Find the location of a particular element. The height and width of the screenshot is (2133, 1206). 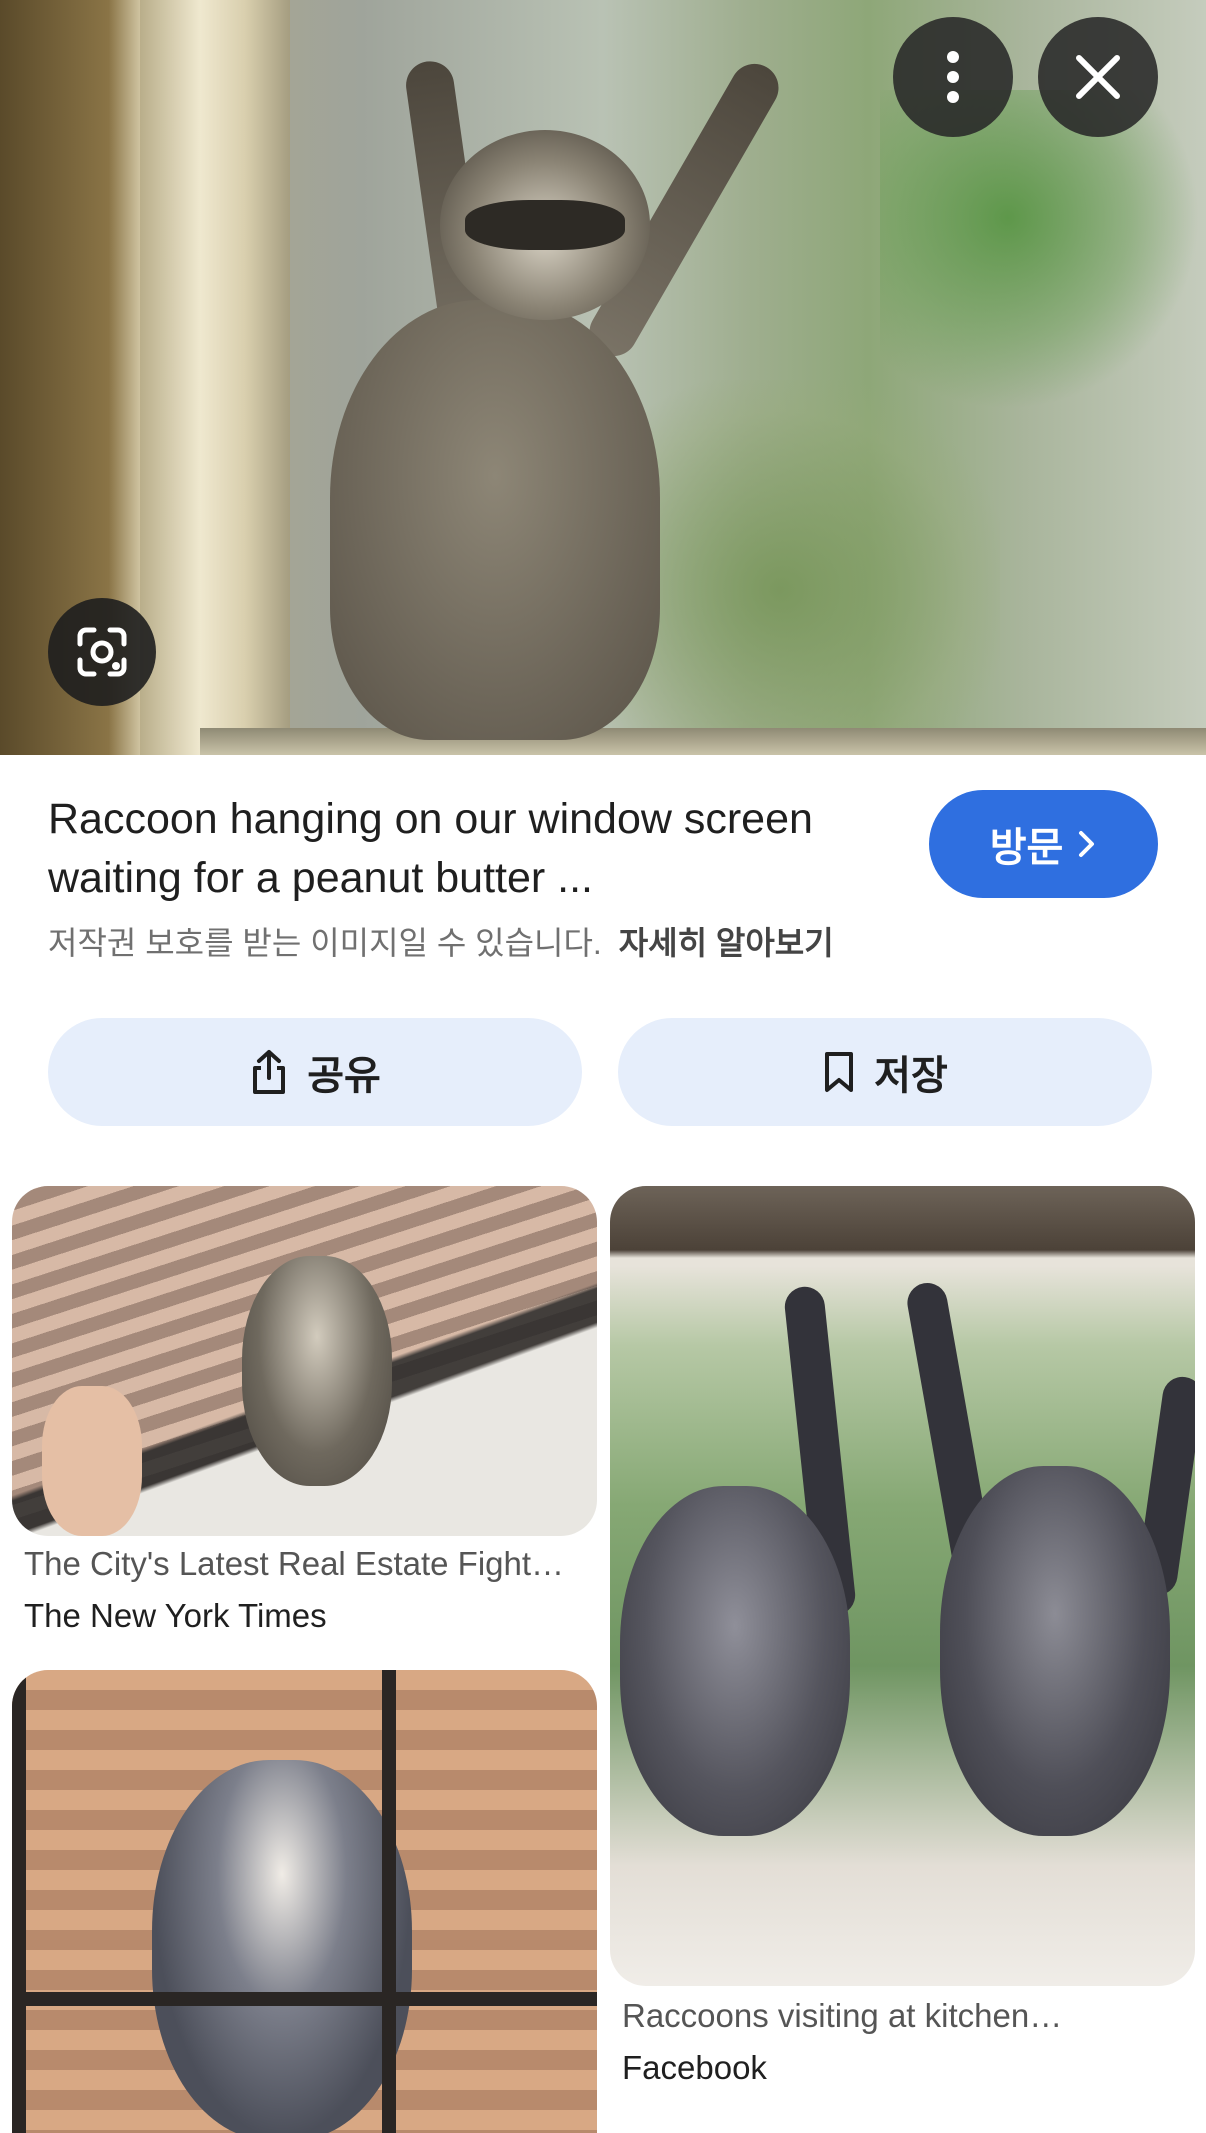

save-label: 저장 is located at coordinates (911, 1076).